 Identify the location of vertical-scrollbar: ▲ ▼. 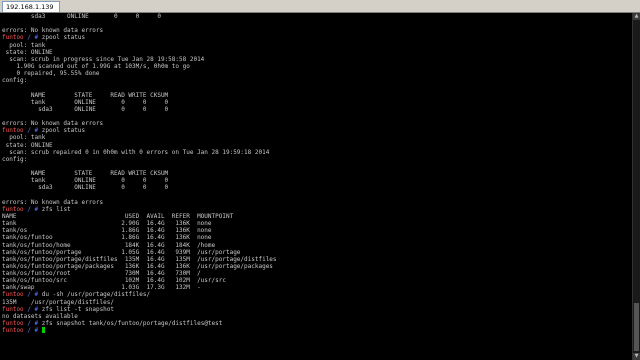
(636, 186).